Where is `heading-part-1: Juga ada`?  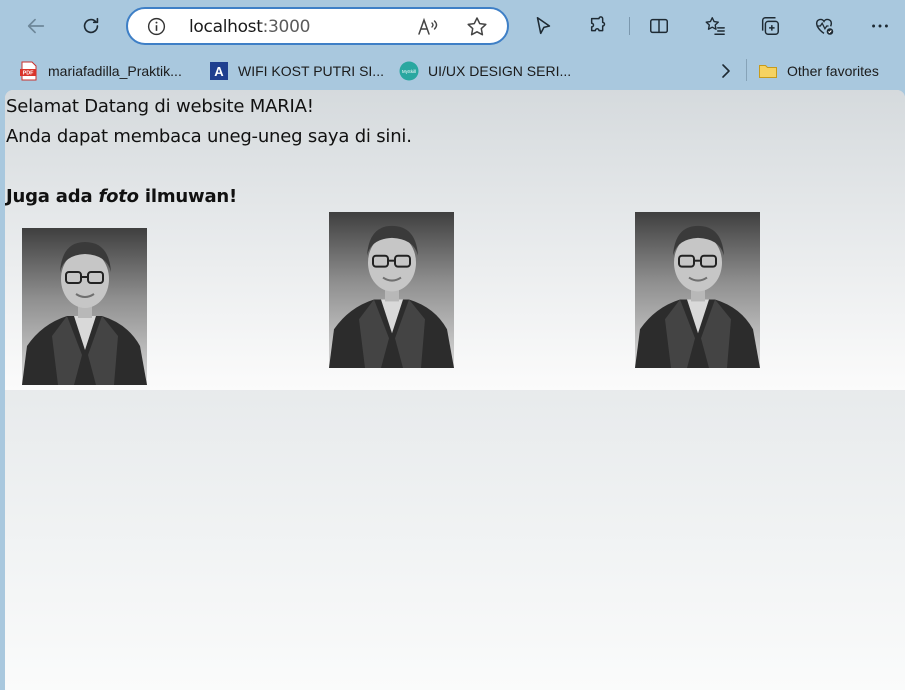
heading-part-1: Juga ada is located at coordinates (52, 196).